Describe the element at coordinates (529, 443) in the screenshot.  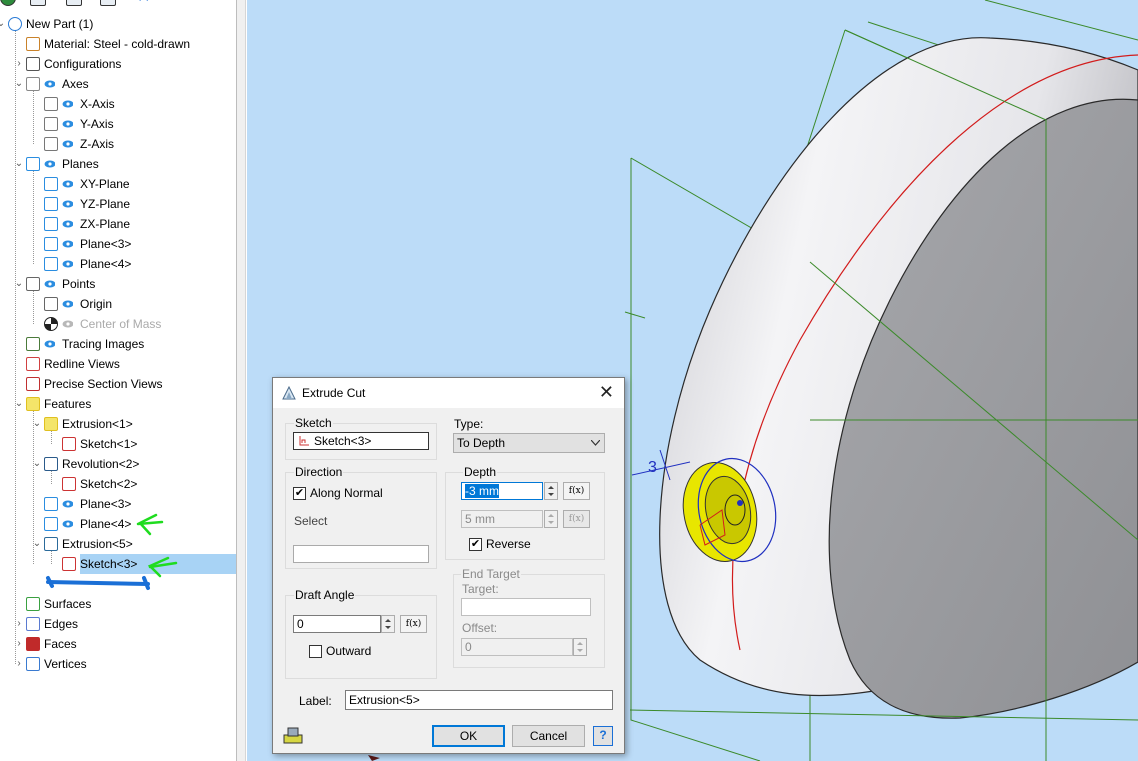
I see `type-dropdown: To Depth` at that location.